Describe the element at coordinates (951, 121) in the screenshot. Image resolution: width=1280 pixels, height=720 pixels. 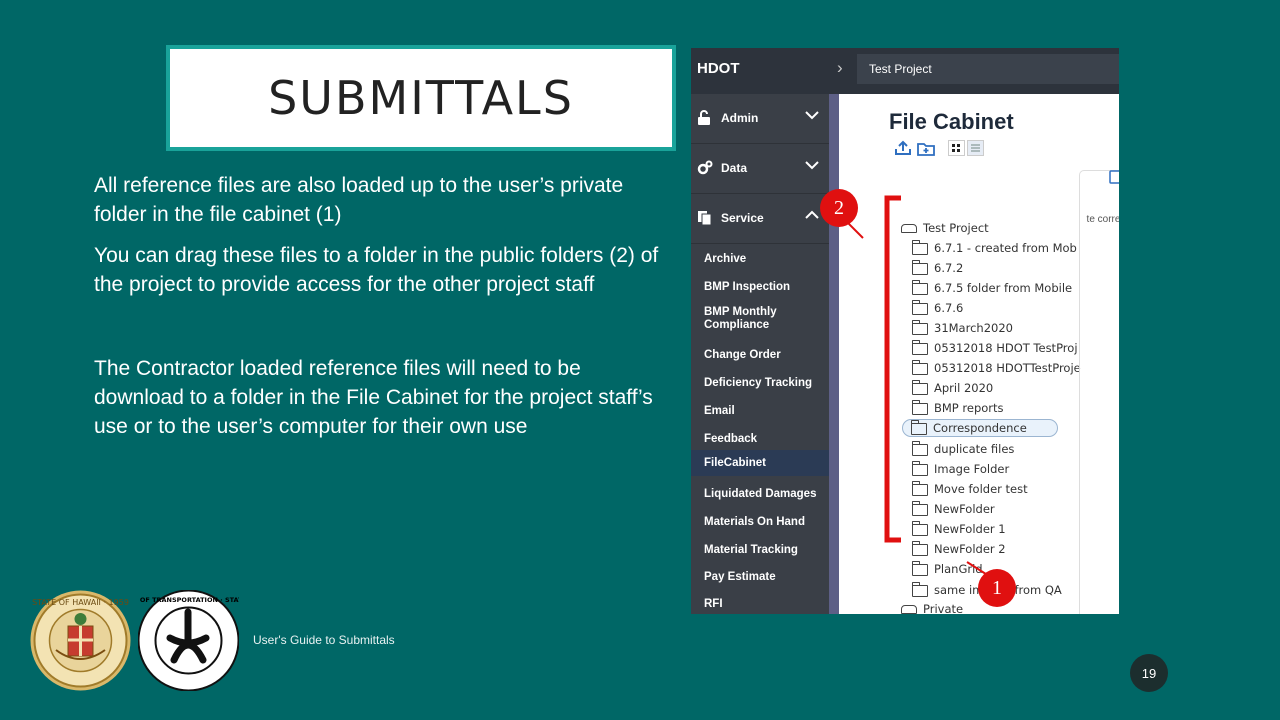
I see `file-cabinet-title: File Cabinet` at that location.